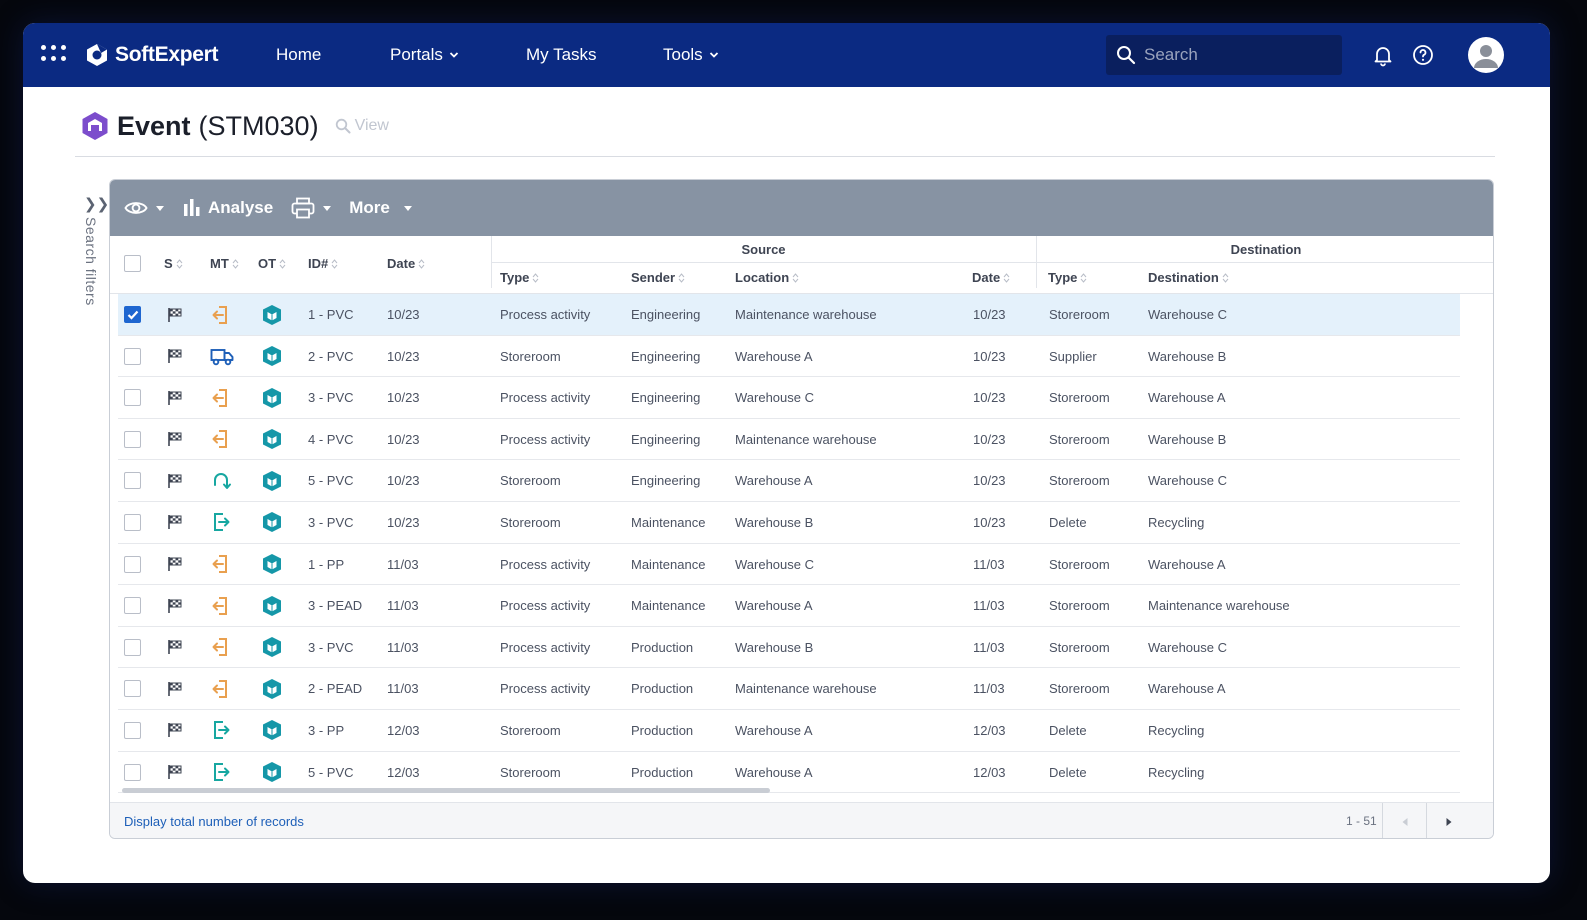 Image resolution: width=1587 pixels, height=920 pixels. What do you see at coordinates (762, 277) in the screenshot?
I see `col-location-label: Location` at bounding box center [762, 277].